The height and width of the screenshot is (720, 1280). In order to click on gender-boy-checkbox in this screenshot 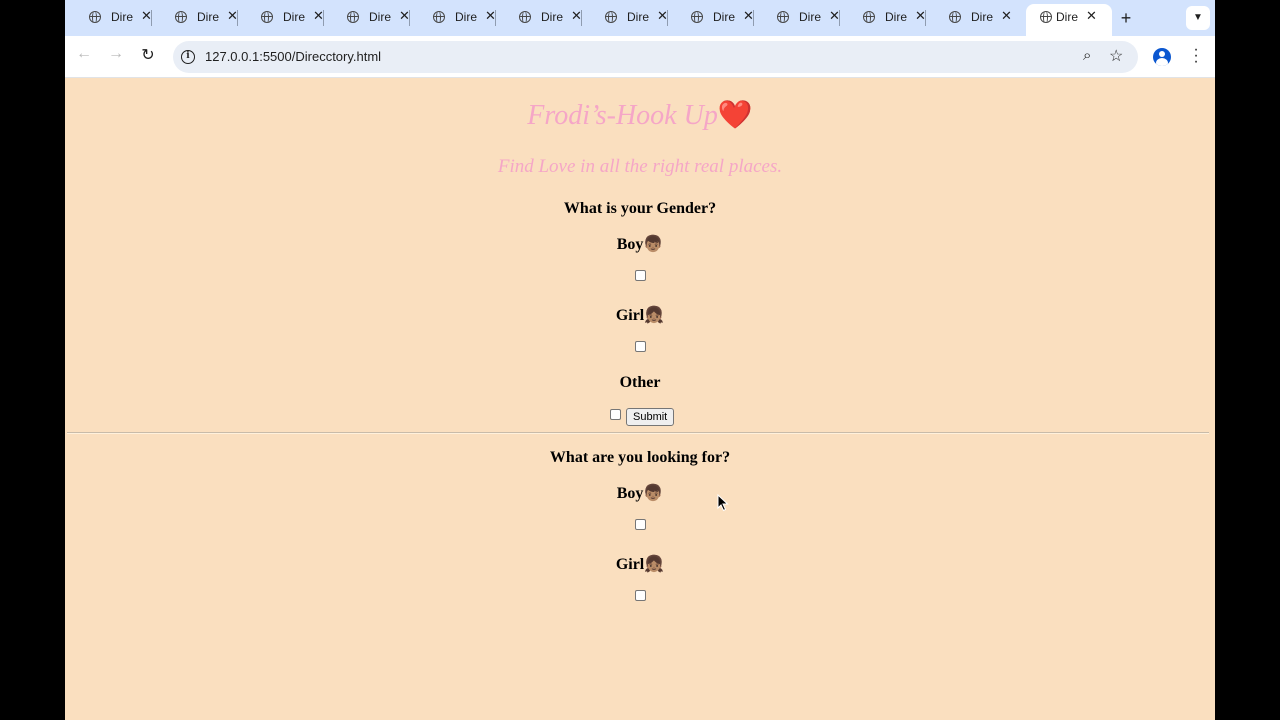, I will do `click(640, 275)`.